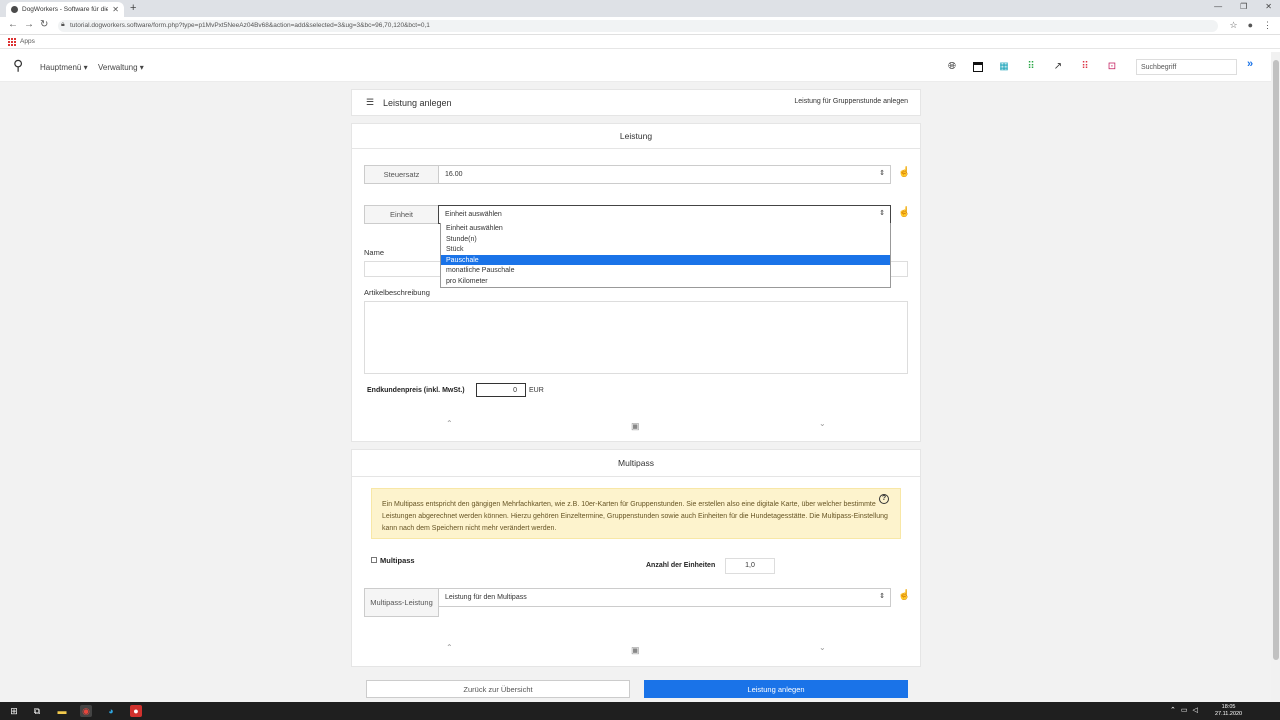  What do you see at coordinates (374, 560) in the screenshot?
I see `multipass-checkbox` at bounding box center [374, 560].